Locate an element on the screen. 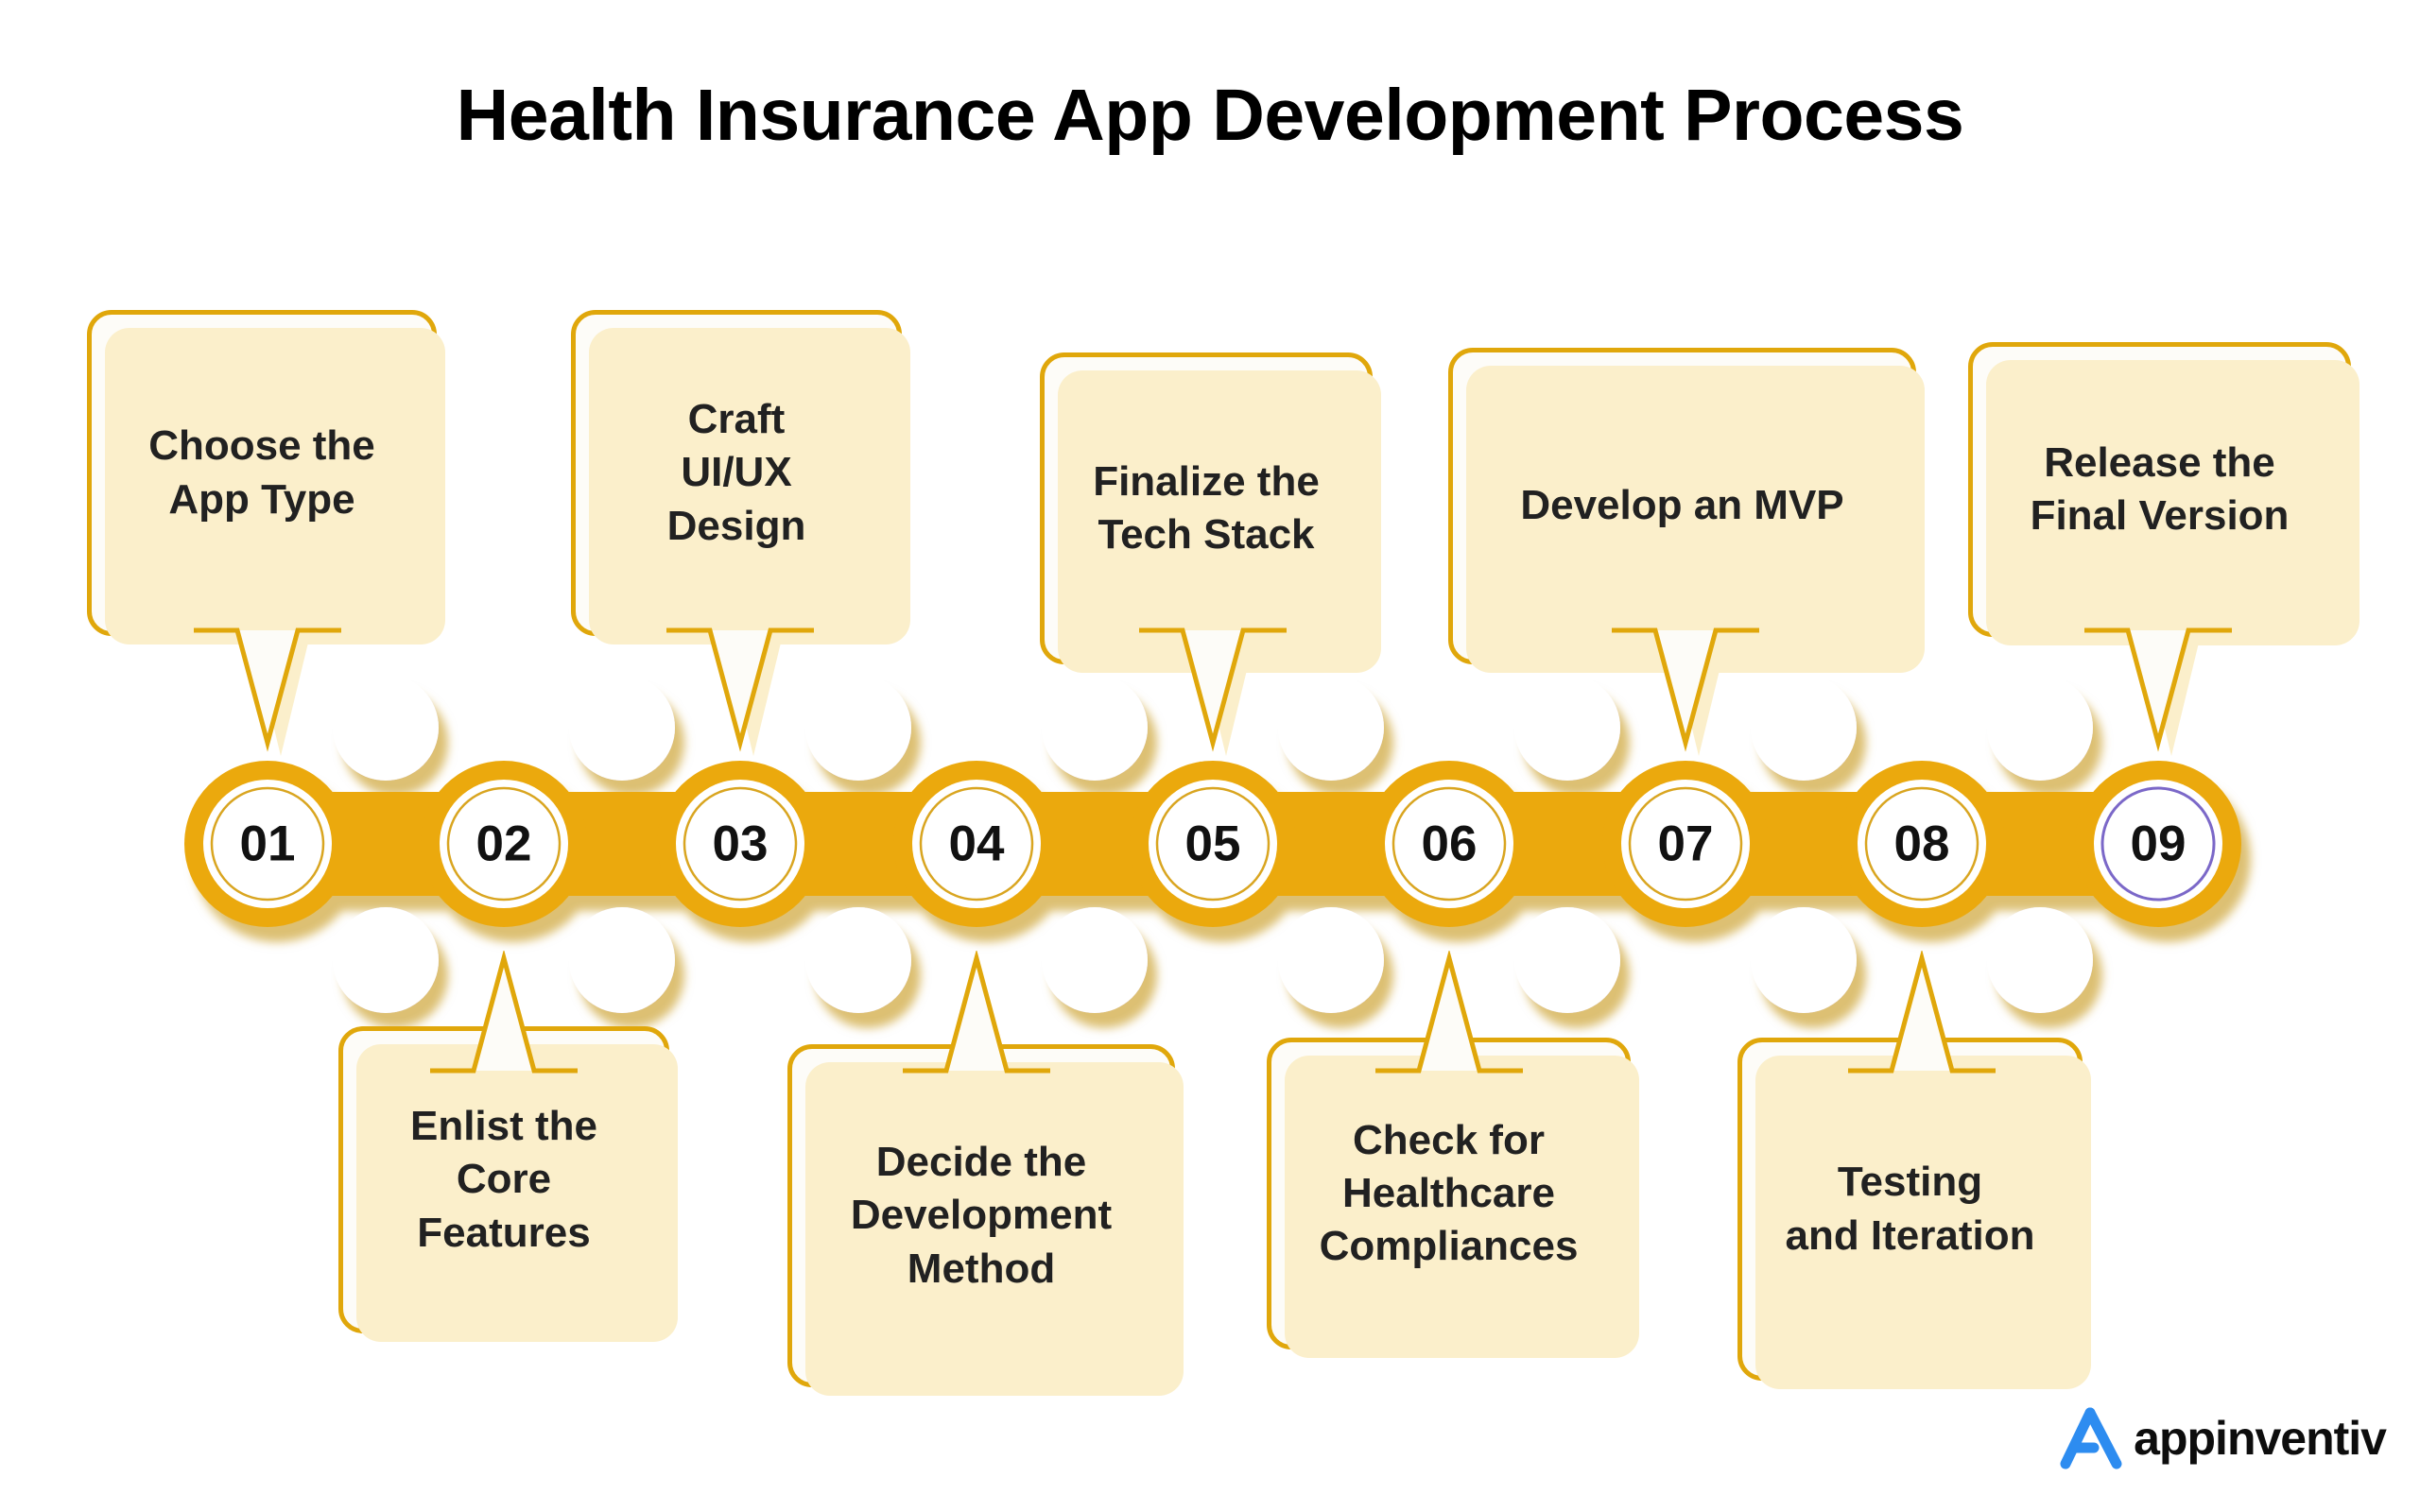  callout-line: Decide the is located at coordinates (981, 1162).